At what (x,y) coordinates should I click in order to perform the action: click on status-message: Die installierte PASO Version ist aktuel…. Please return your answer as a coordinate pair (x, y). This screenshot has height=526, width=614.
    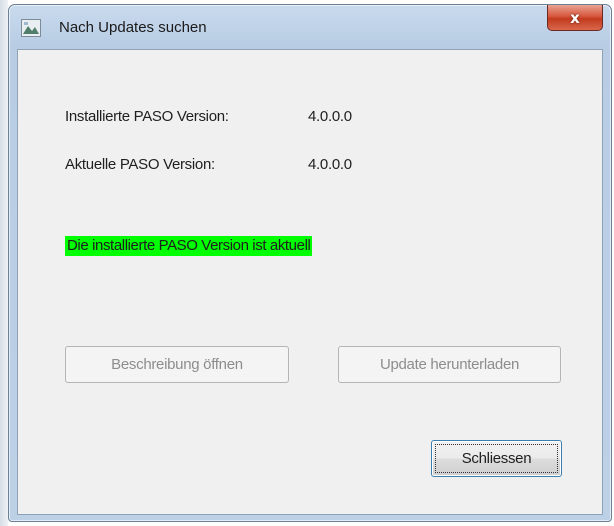
    Looking at the image, I should click on (189, 246).